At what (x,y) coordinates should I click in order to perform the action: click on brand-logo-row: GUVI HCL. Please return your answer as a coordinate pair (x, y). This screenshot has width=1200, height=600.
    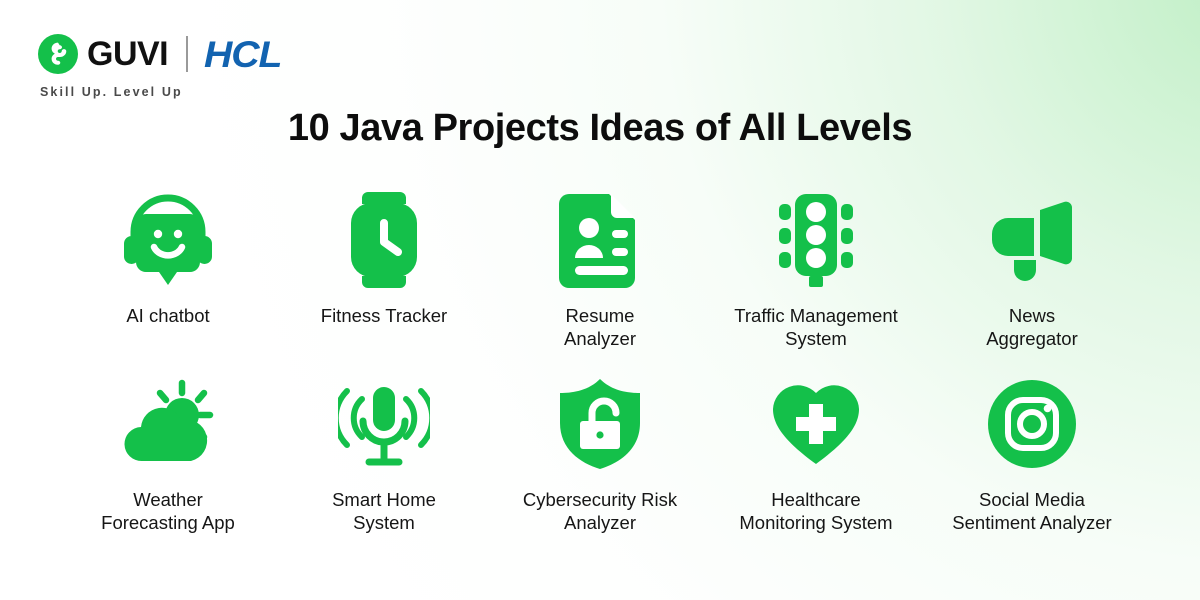
    Looking at the image, I should click on (160, 54).